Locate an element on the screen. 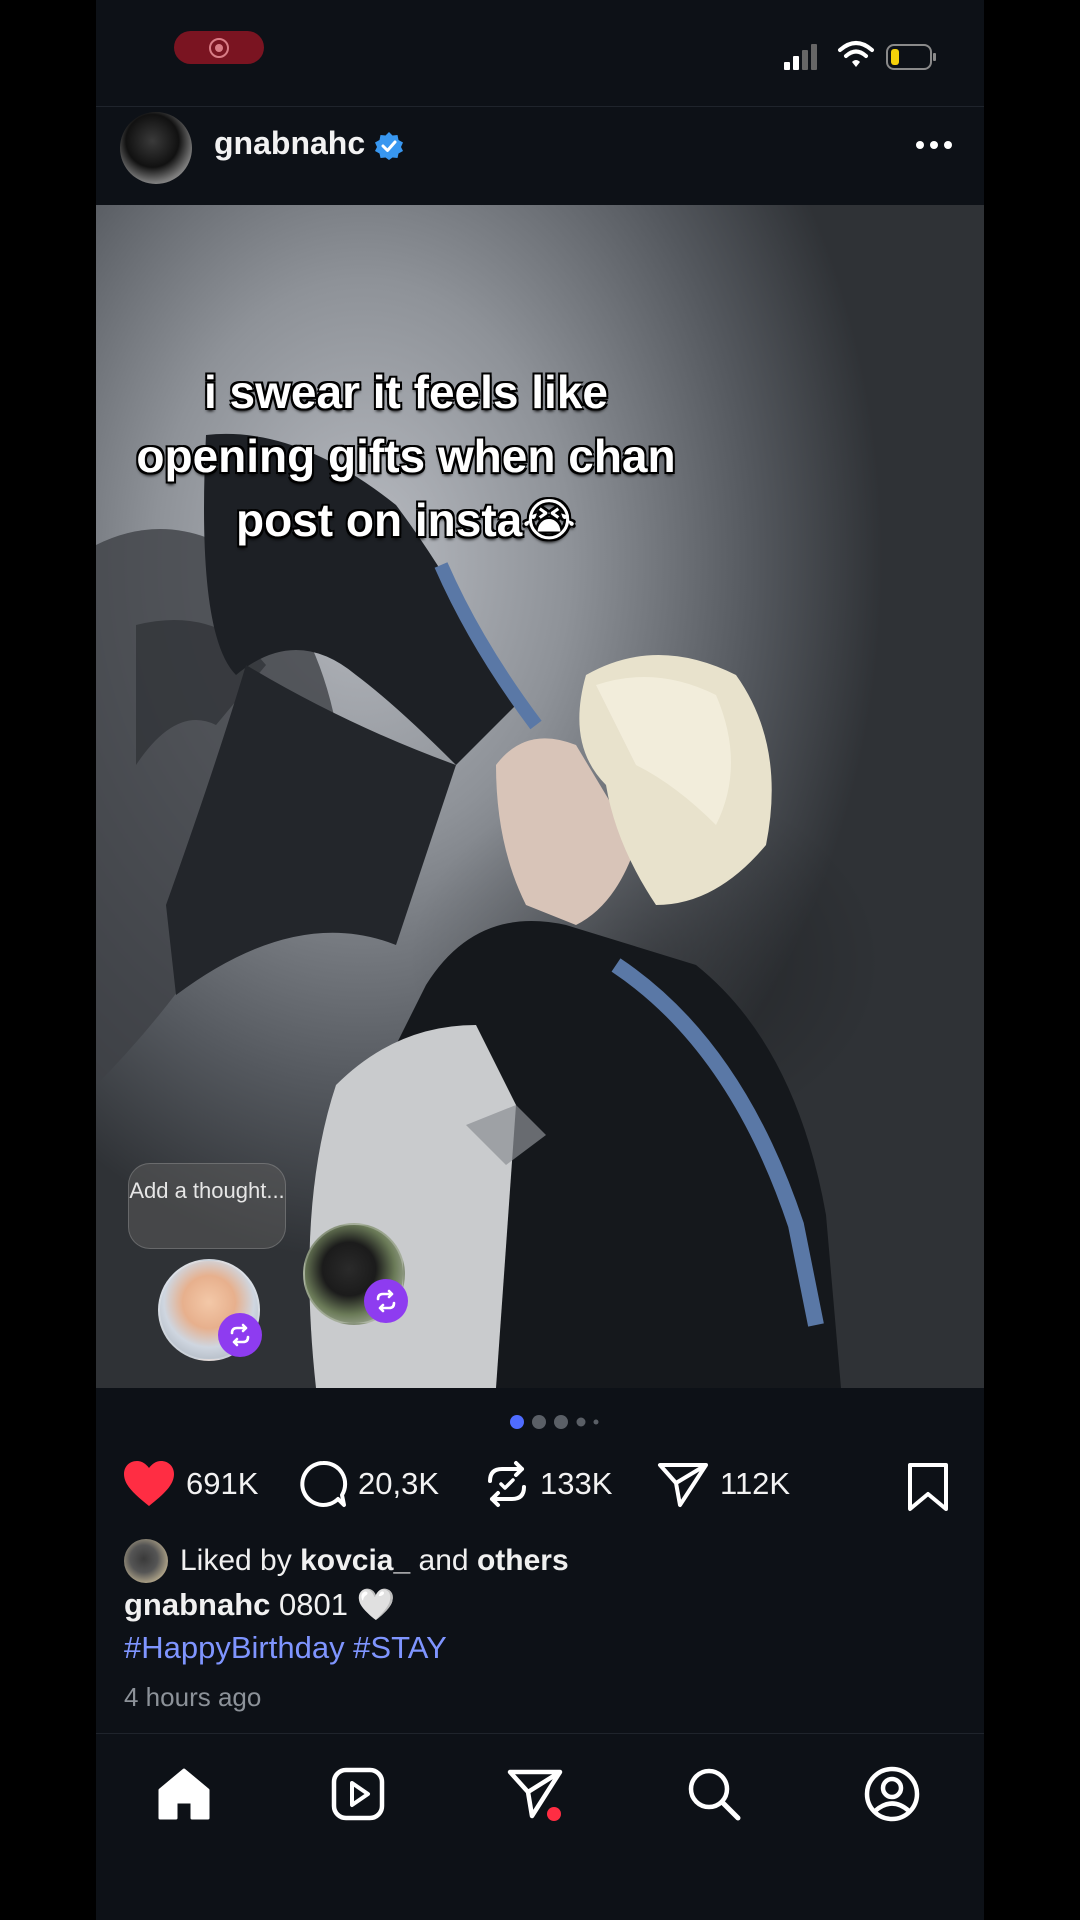 The width and height of the screenshot is (1080, 1920). profile-icon is located at coordinates (892, 1794).